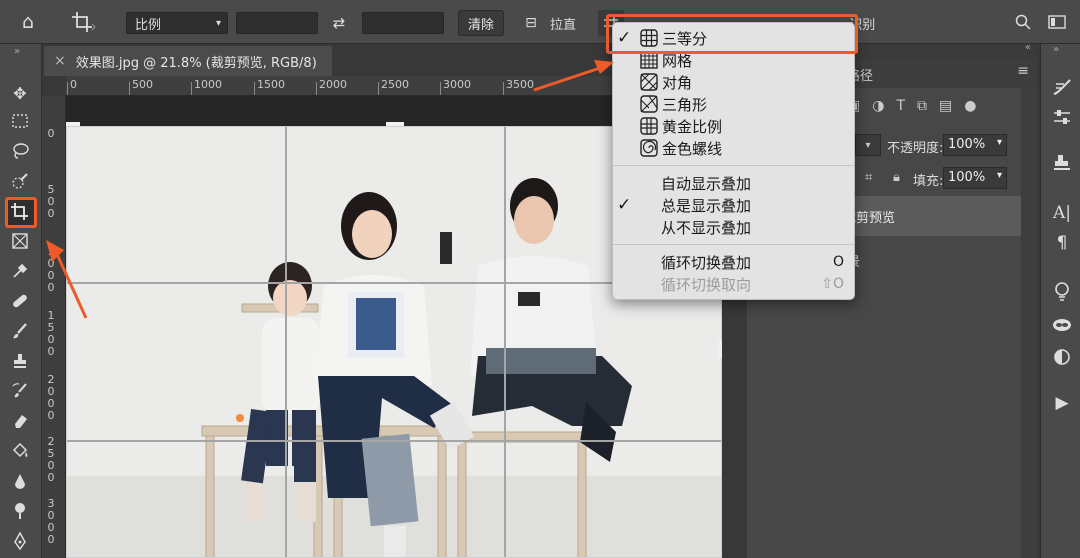  Describe the element at coordinates (51, 333) in the screenshot. I see `ruler-tick: 1 5 0 0` at that location.